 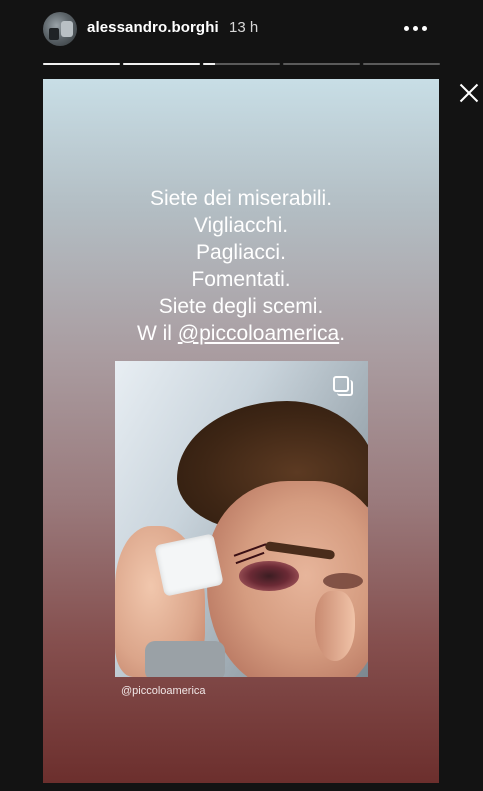 I want to click on story-line: Vigliacchi., so click(x=241, y=225).